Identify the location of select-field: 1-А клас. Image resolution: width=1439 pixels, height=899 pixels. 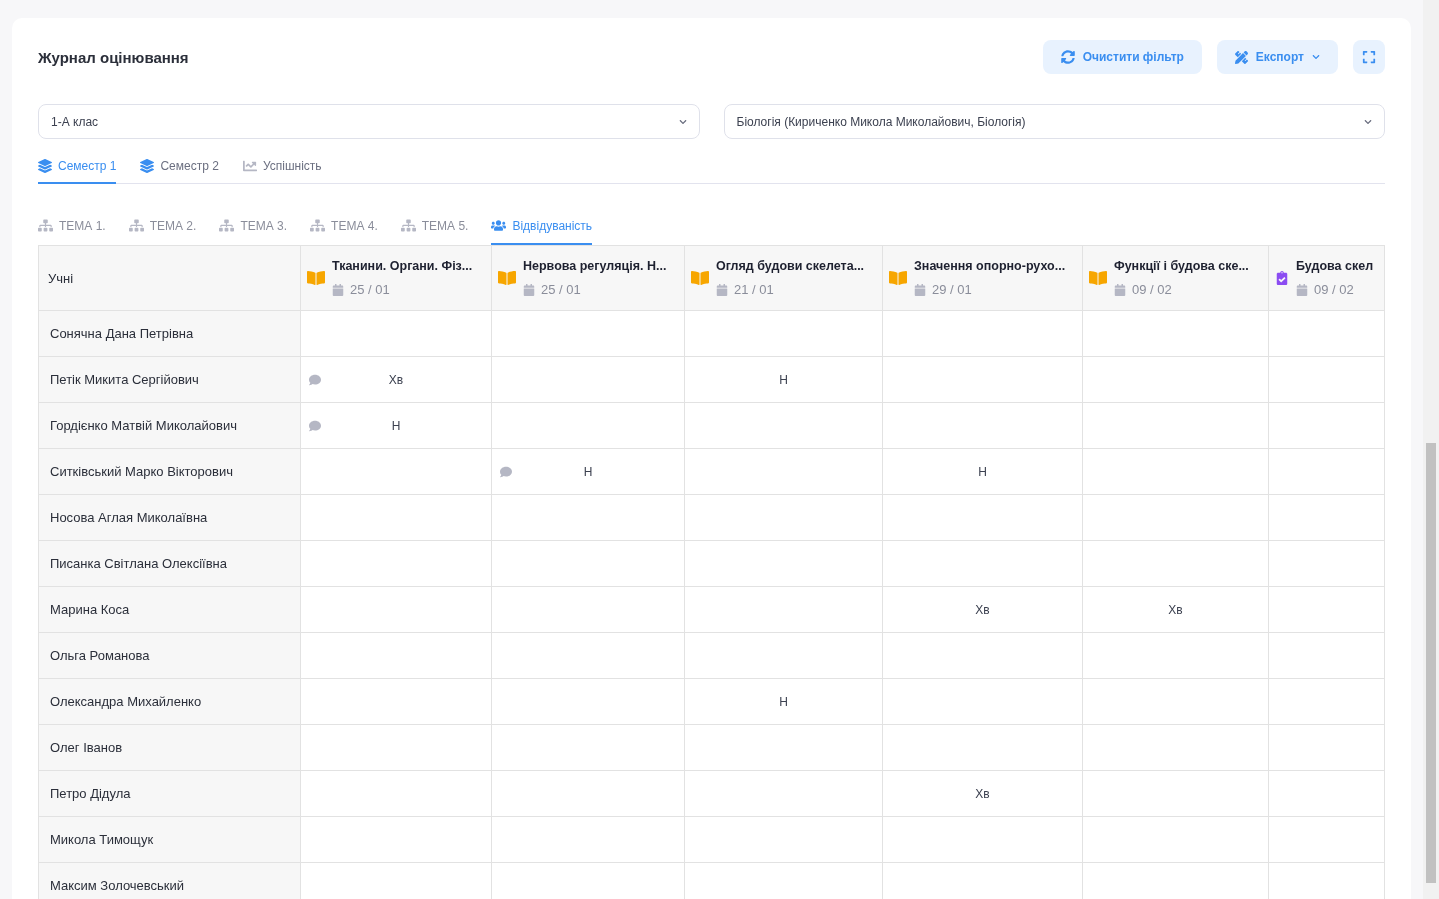
(369, 121).